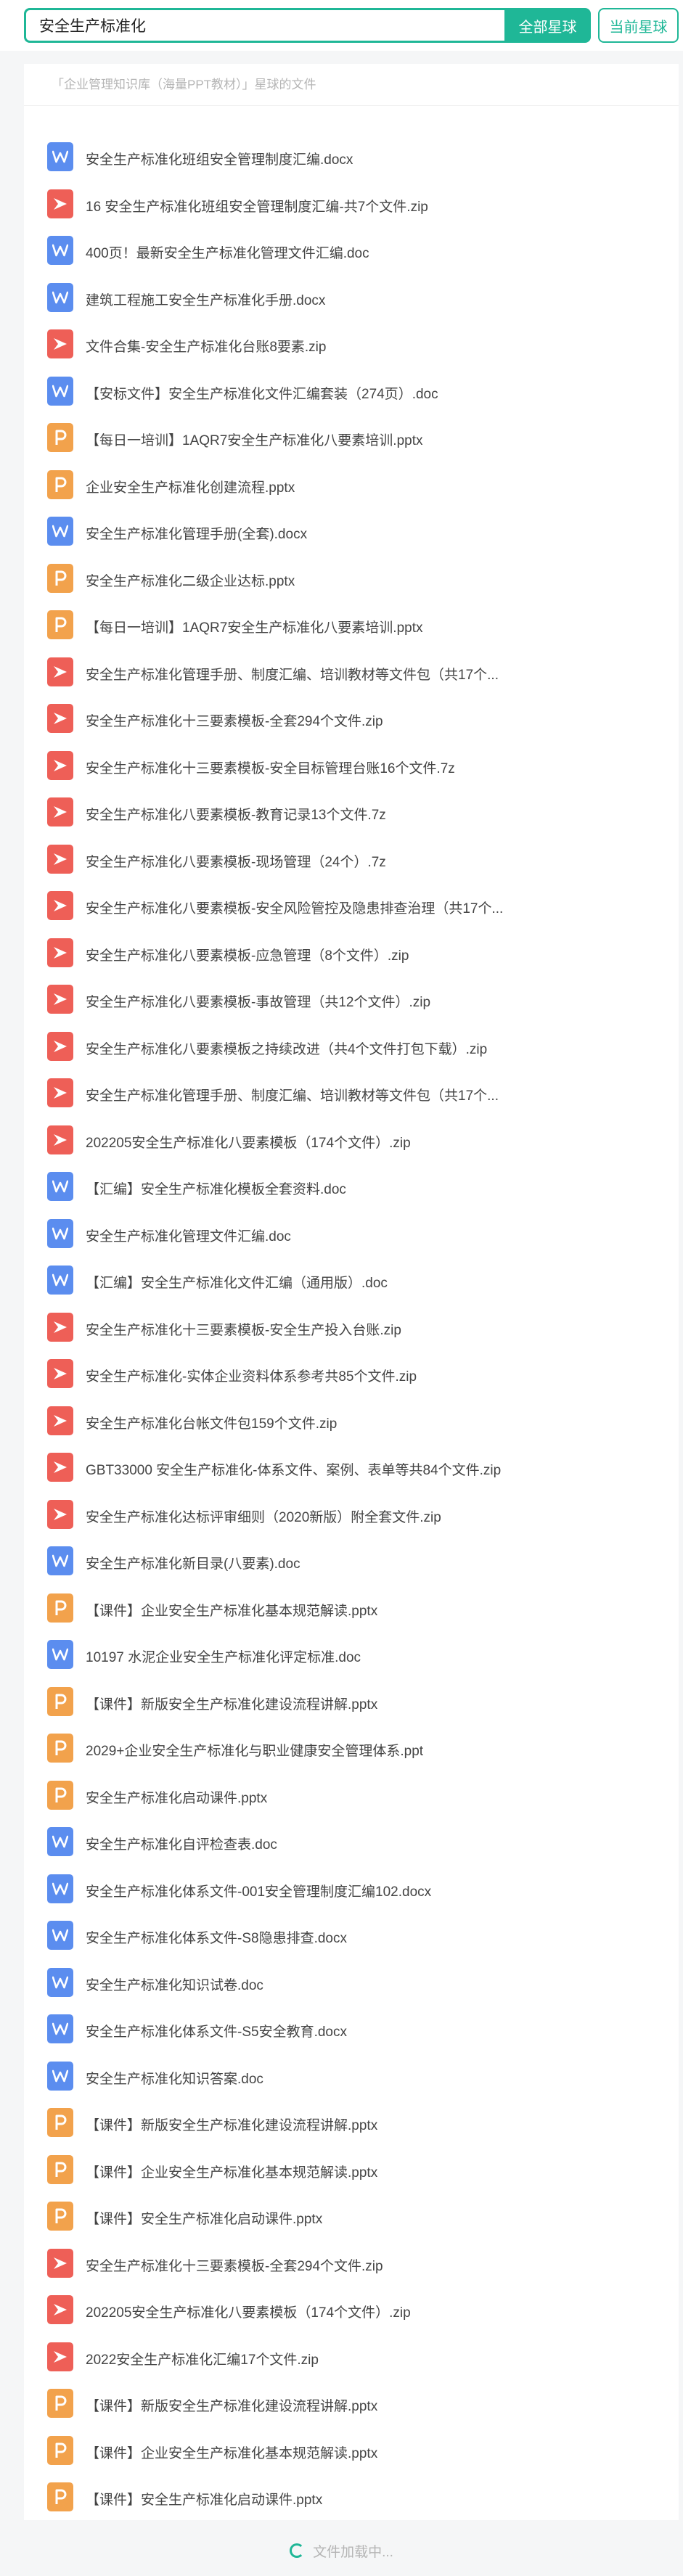  What do you see at coordinates (182, 1845) in the screenshot?
I see `file-name: 安全生产标准化自评检查表.doc` at bounding box center [182, 1845].